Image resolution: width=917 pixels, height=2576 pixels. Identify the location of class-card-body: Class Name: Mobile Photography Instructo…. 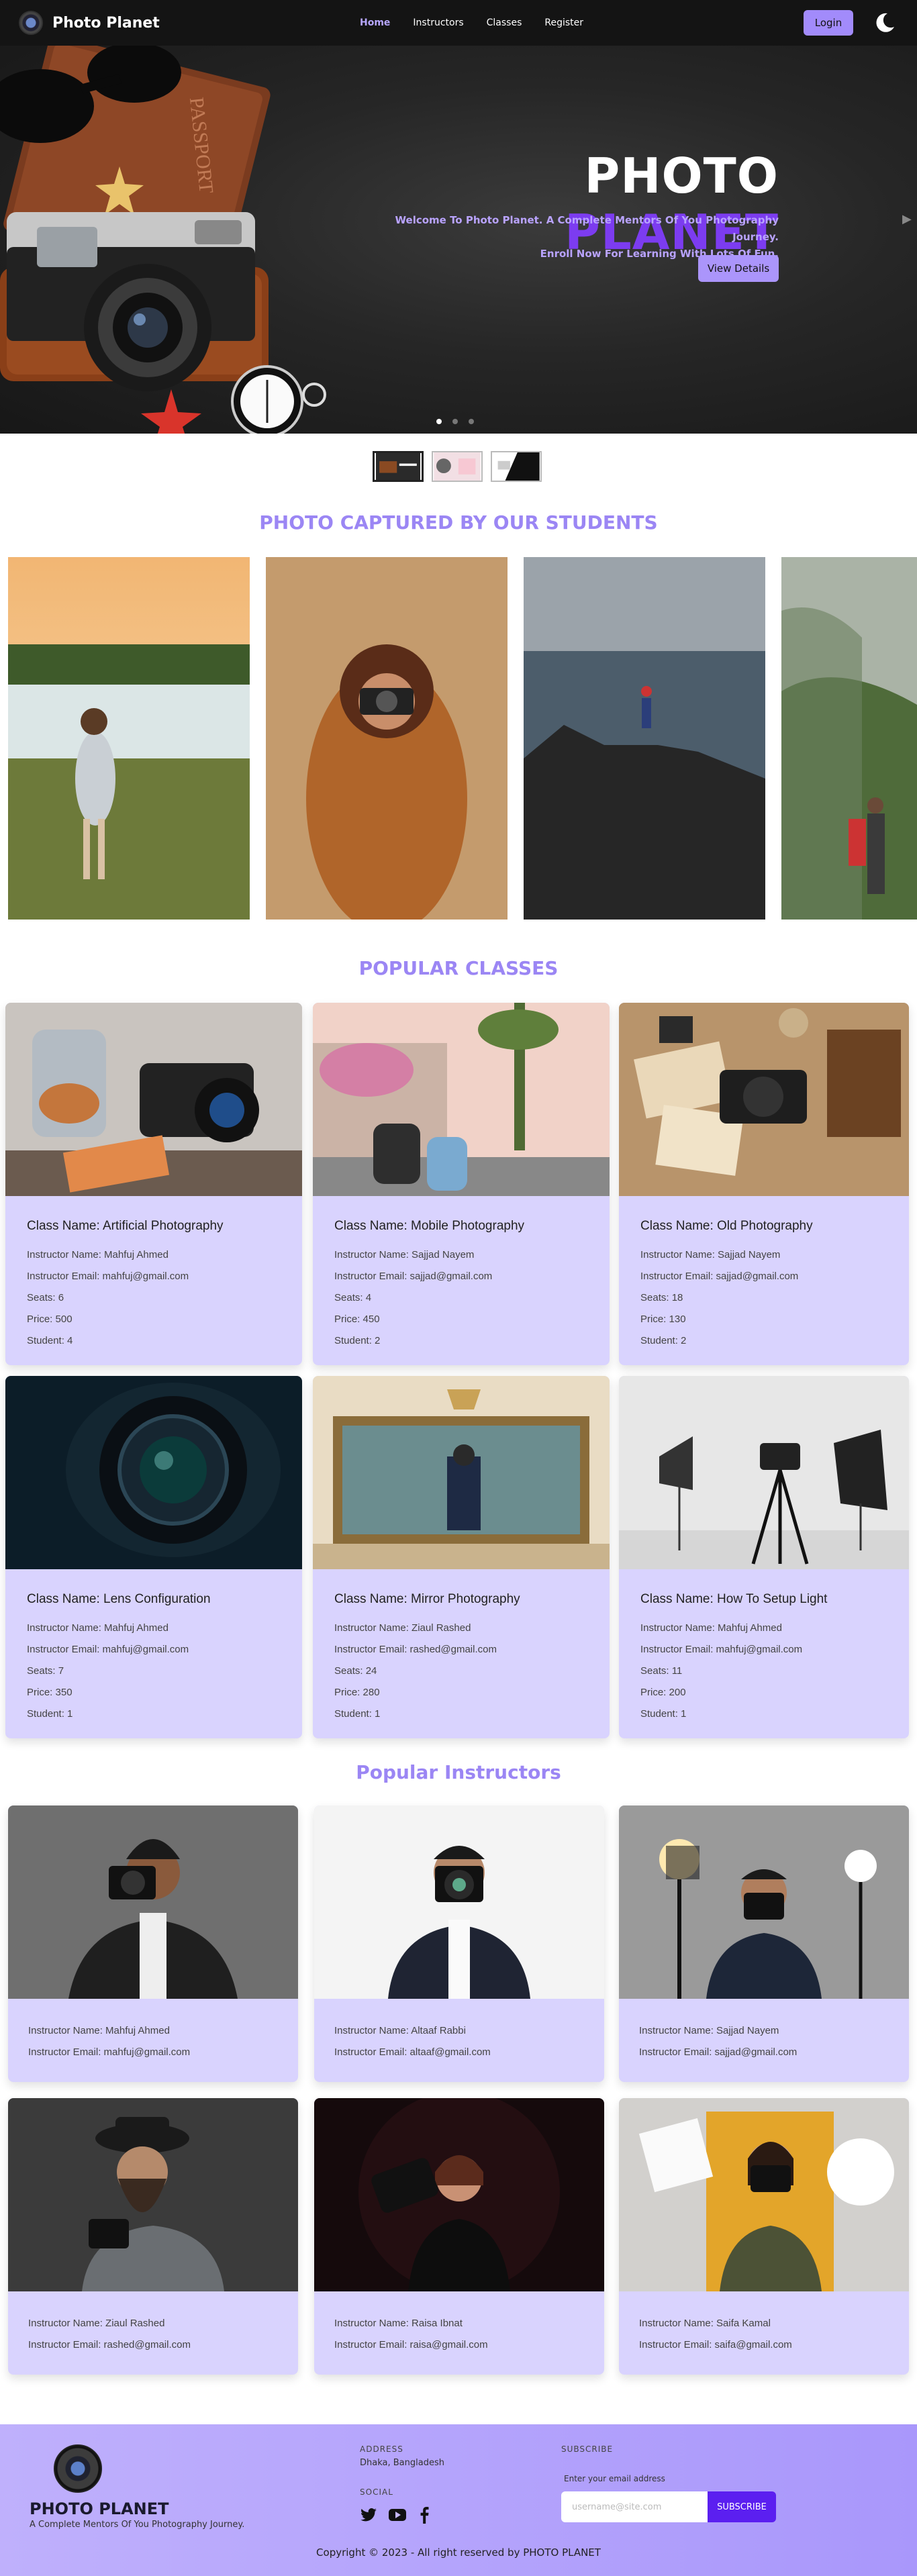
(461, 1280).